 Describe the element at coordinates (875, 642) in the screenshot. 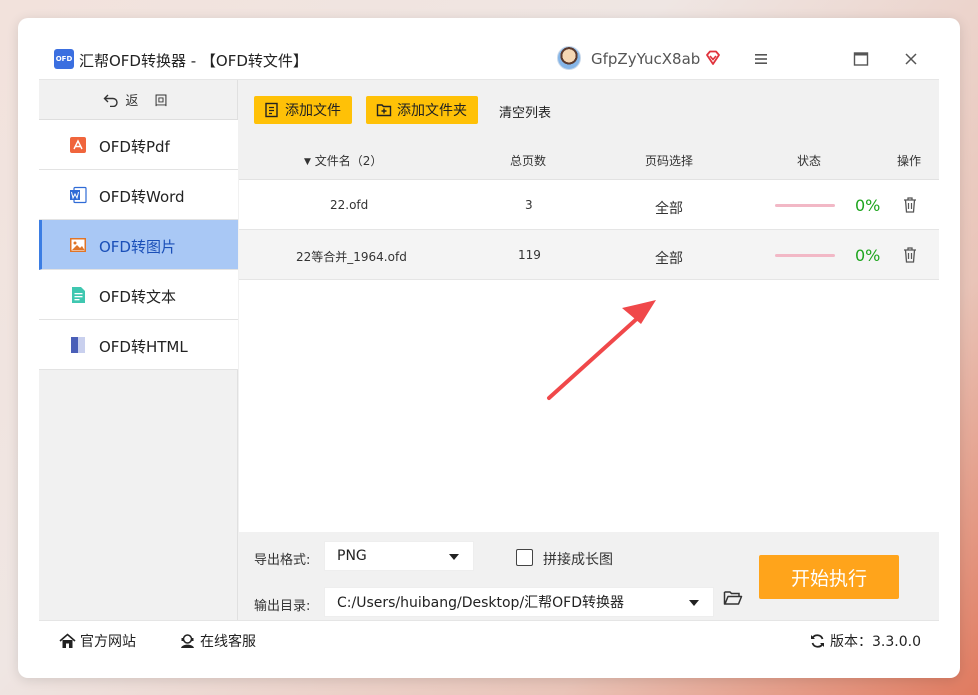

I see `version-label: 版本：3.3.0.0` at that location.